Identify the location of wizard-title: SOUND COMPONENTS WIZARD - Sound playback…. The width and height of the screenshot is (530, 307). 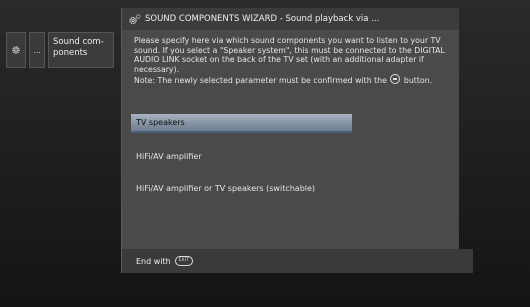
(262, 19).